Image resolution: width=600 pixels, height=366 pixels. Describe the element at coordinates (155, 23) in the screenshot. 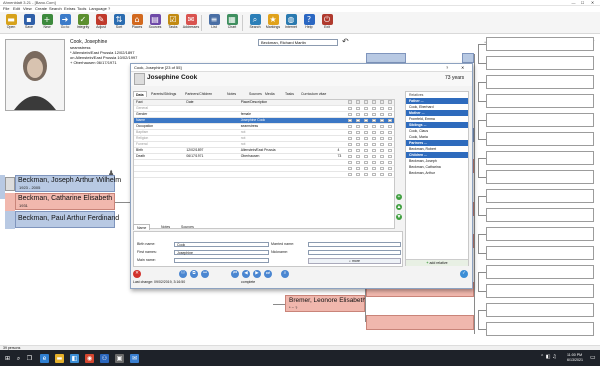

I see `toolbar-sources-button: ▤ Sources` at that location.